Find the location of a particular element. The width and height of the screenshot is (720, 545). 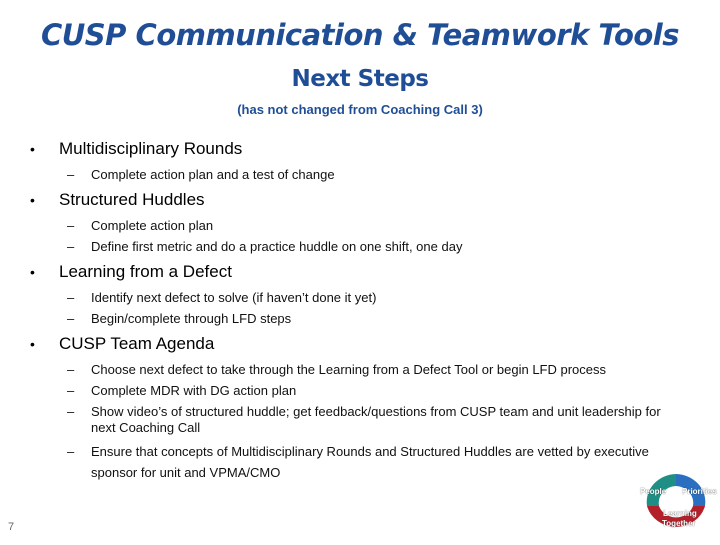

logo-label-people: People is located at coordinates (653, 491).